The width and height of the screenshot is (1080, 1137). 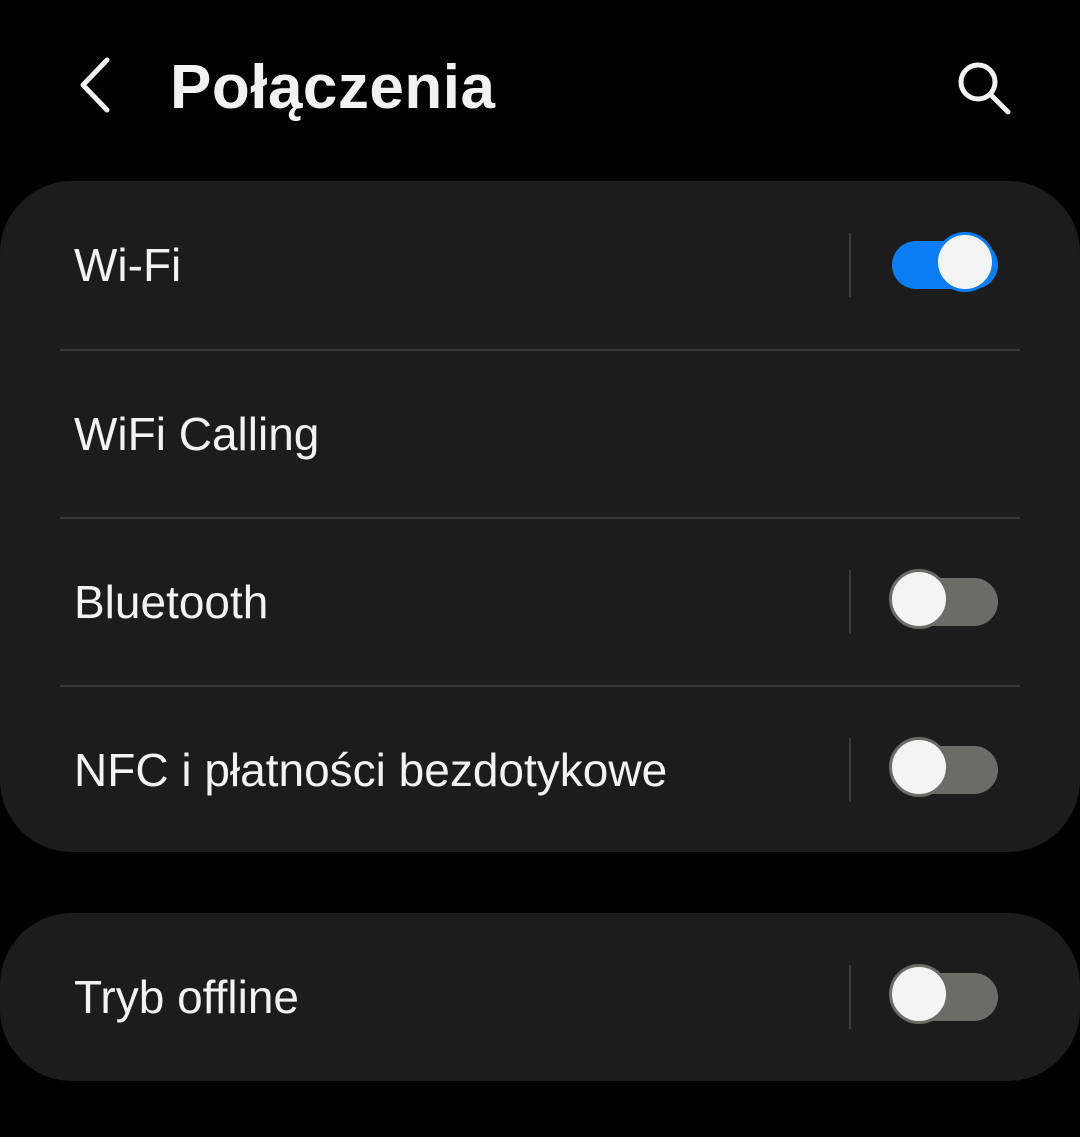 What do you see at coordinates (197, 434) in the screenshot?
I see `wifi-calling-label: WiFi Calling` at bounding box center [197, 434].